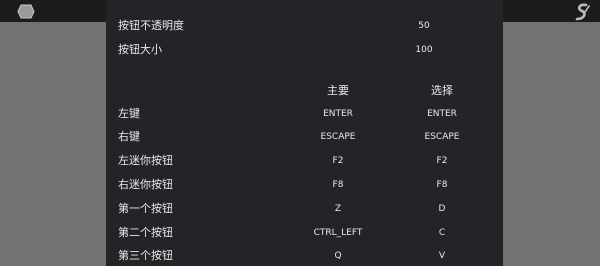 The height and width of the screenshot is (266, 600). I want to click on key-row-second: 第二个按钮 CTRL_LEFT C, so click(304, 233).